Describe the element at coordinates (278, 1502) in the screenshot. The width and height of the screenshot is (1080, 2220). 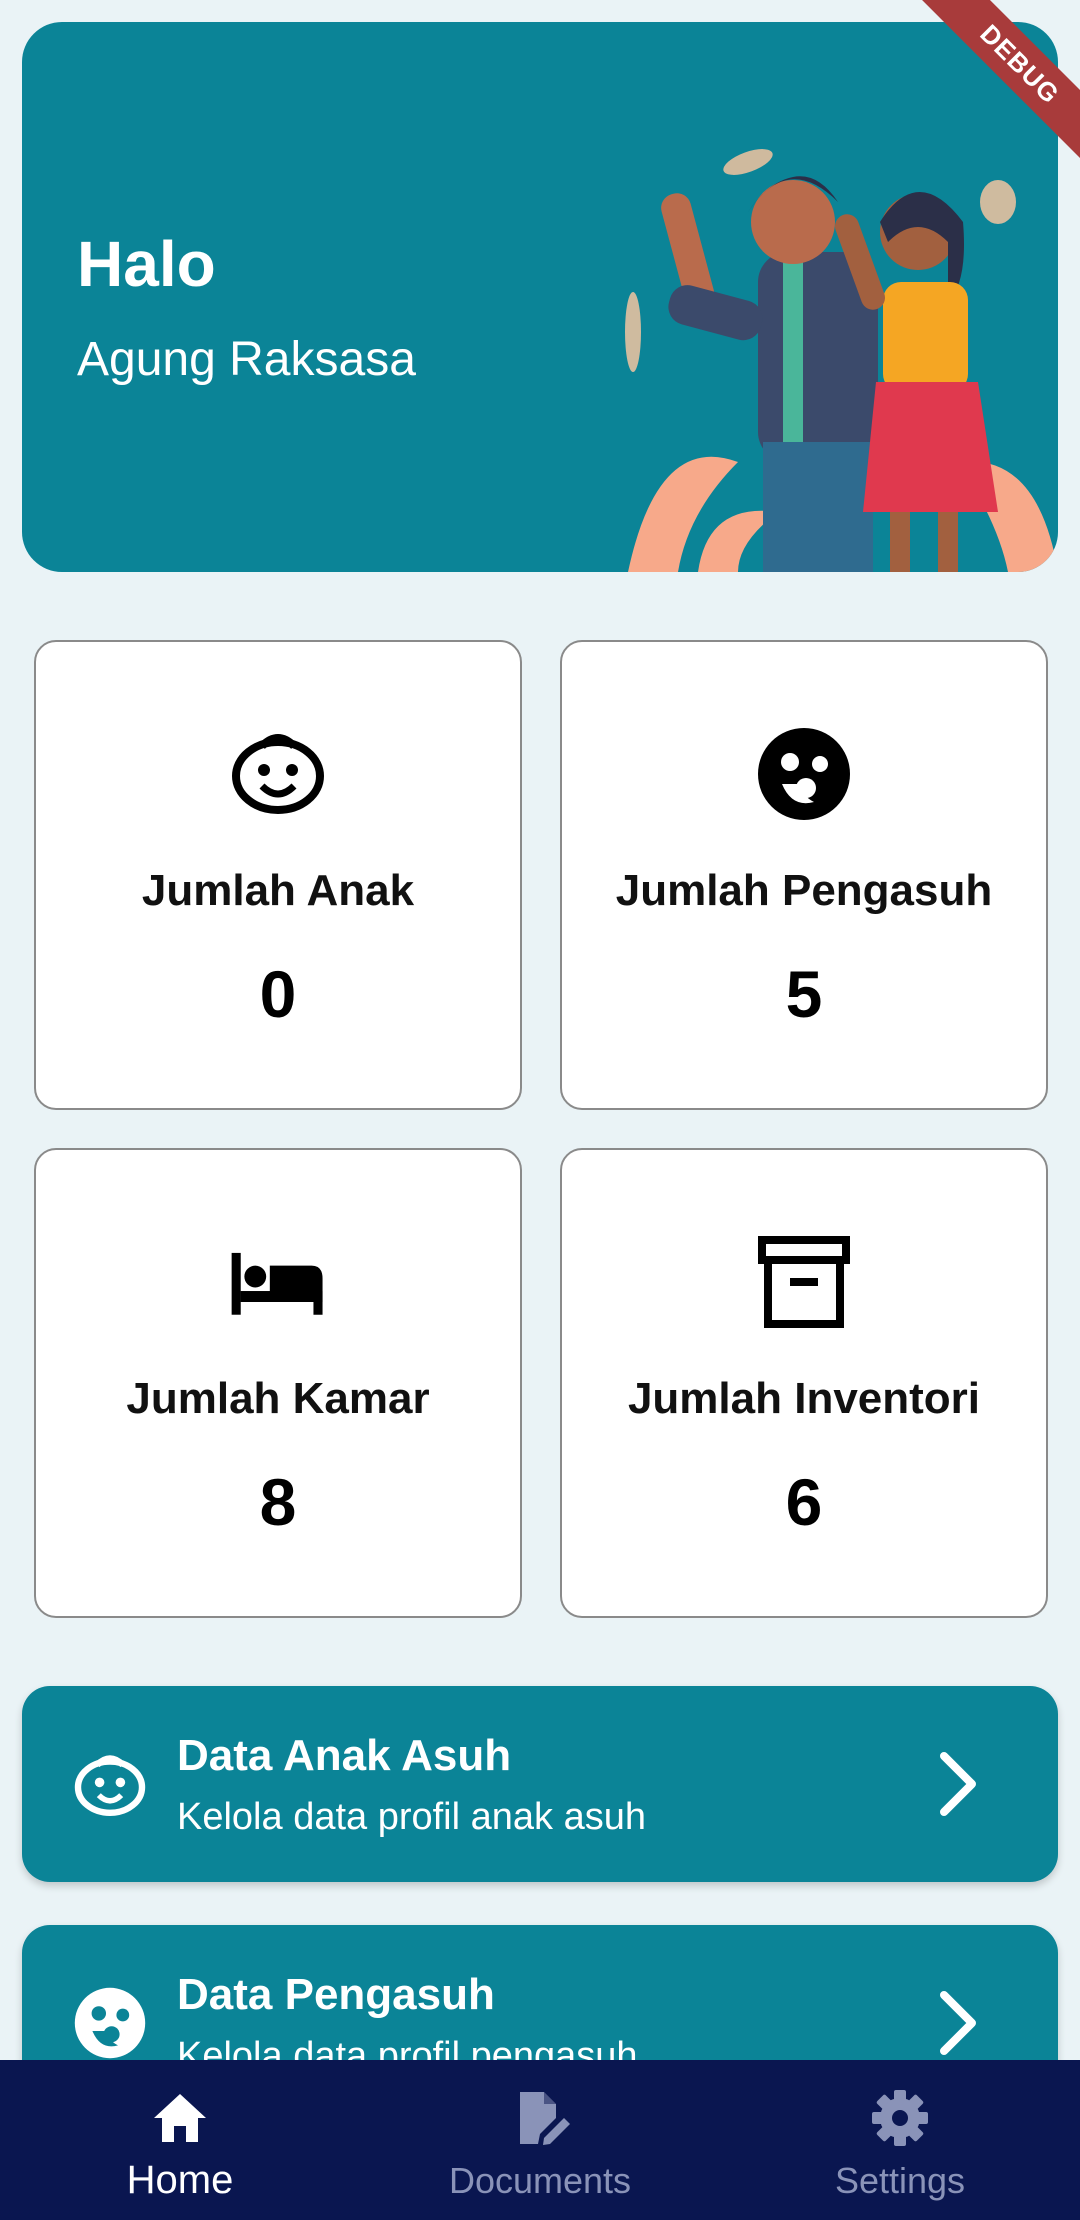
I see `stat-value: 8` at that location.